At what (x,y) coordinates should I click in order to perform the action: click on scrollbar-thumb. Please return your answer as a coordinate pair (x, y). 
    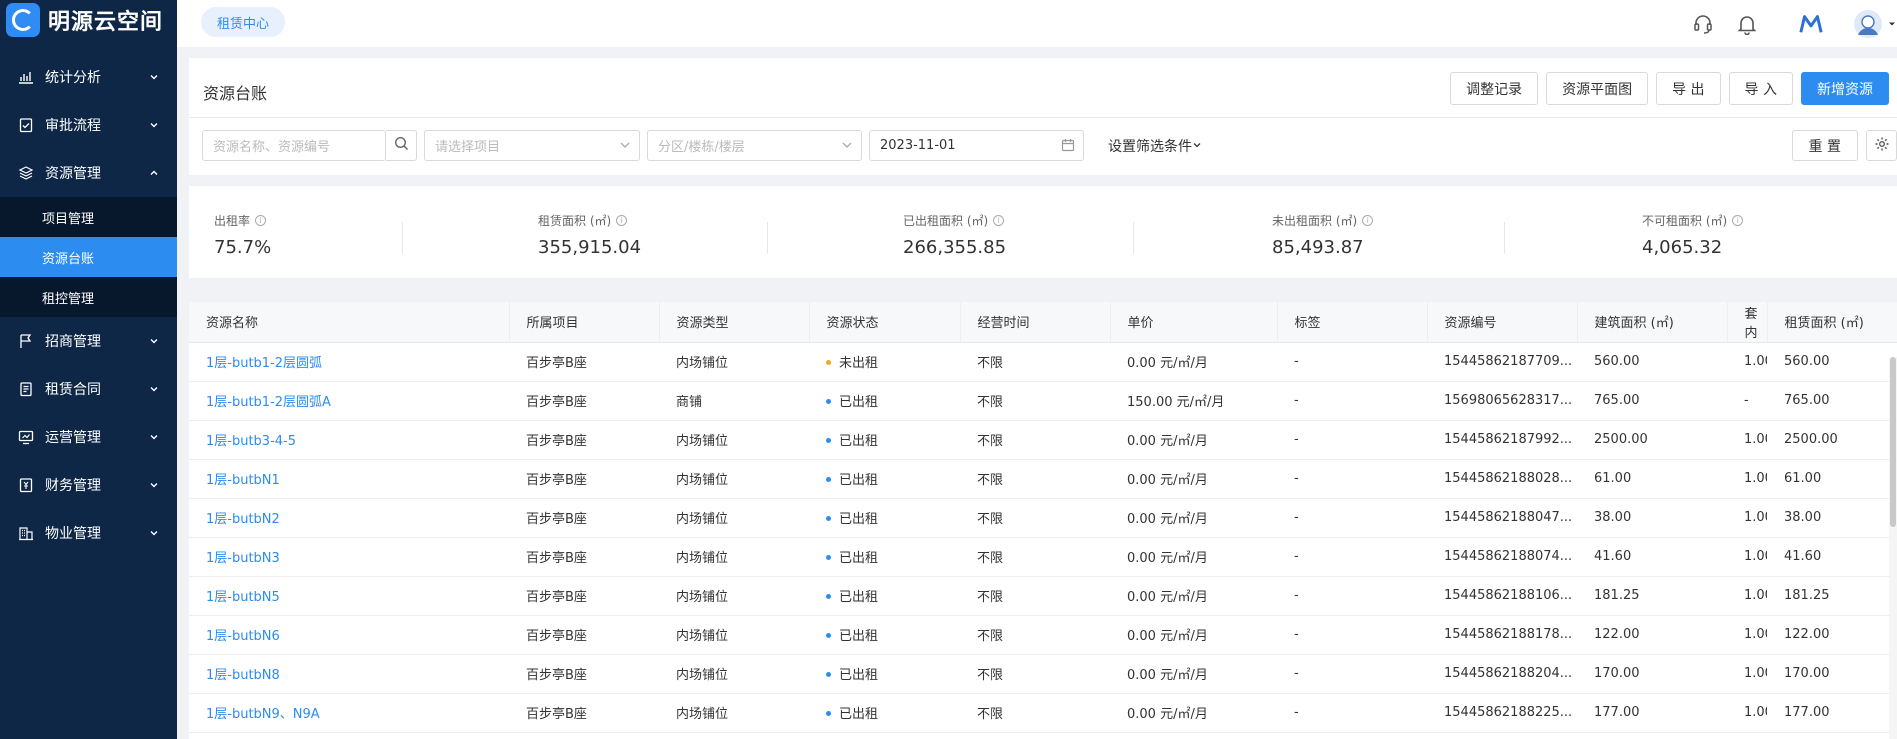
    Looking at the image, I should click on (1893, 442).